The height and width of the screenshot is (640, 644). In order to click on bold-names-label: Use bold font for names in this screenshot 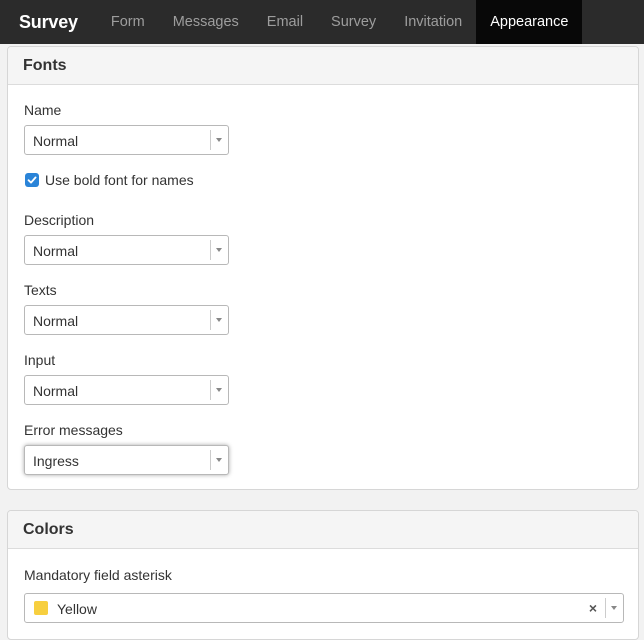, I will do `click(119, 180)`.